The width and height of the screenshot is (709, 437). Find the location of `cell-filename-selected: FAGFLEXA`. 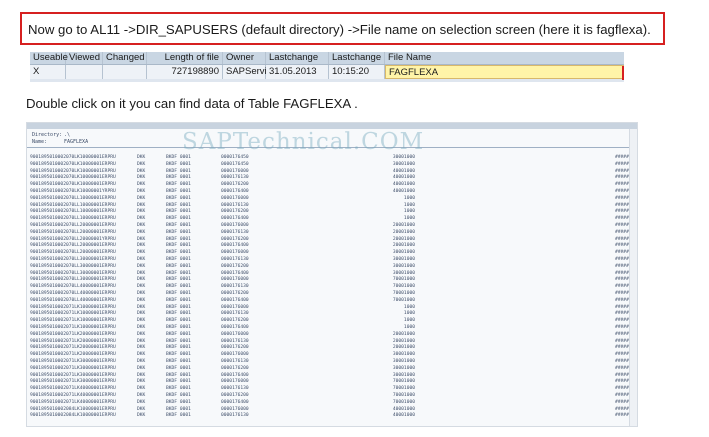

cell-filename-selected: FAGFLEXA is located at coordinates (504, 72).